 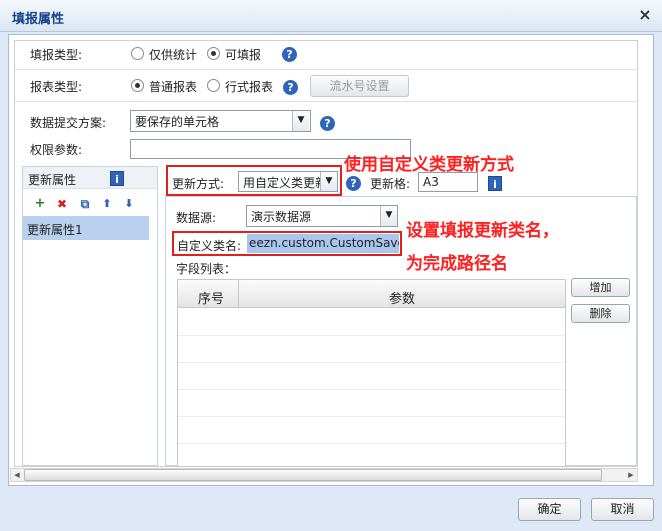 What do you see at coordinates (177, 122) in the screenshot?
I see `submit-plan-value: 要保存的单元格` at bounding box center [177, 122].